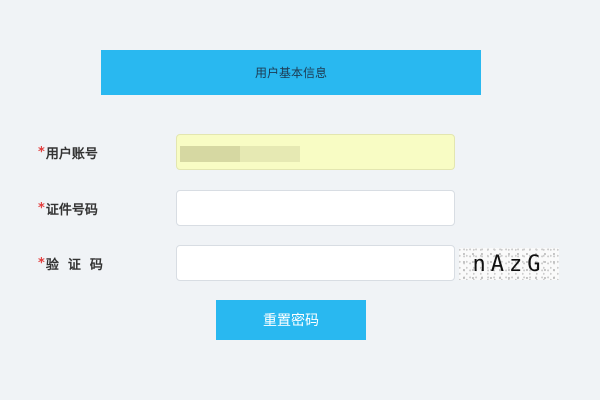 The image size is (600, 400). What do you see at coordinates (78, 265) in the screenshot?
I see `captcha-label-text: 验证码` at bounding box center [78, 265].